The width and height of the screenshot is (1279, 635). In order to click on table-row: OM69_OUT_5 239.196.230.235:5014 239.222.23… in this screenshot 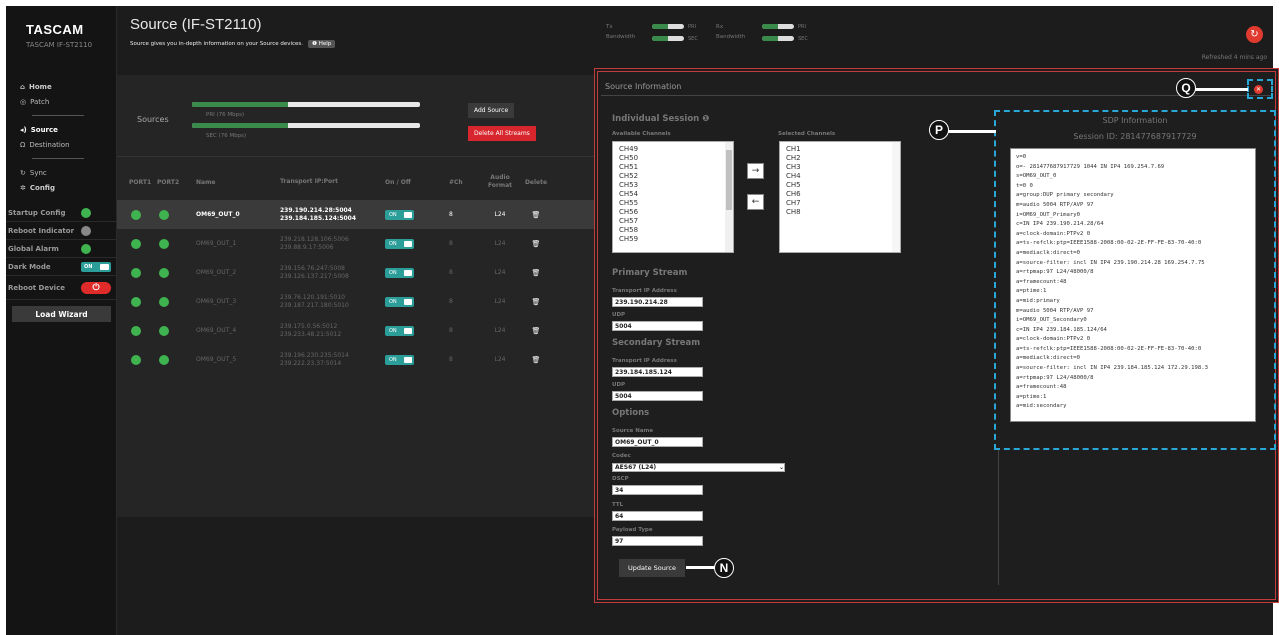, I will do `click(357, 359)`.